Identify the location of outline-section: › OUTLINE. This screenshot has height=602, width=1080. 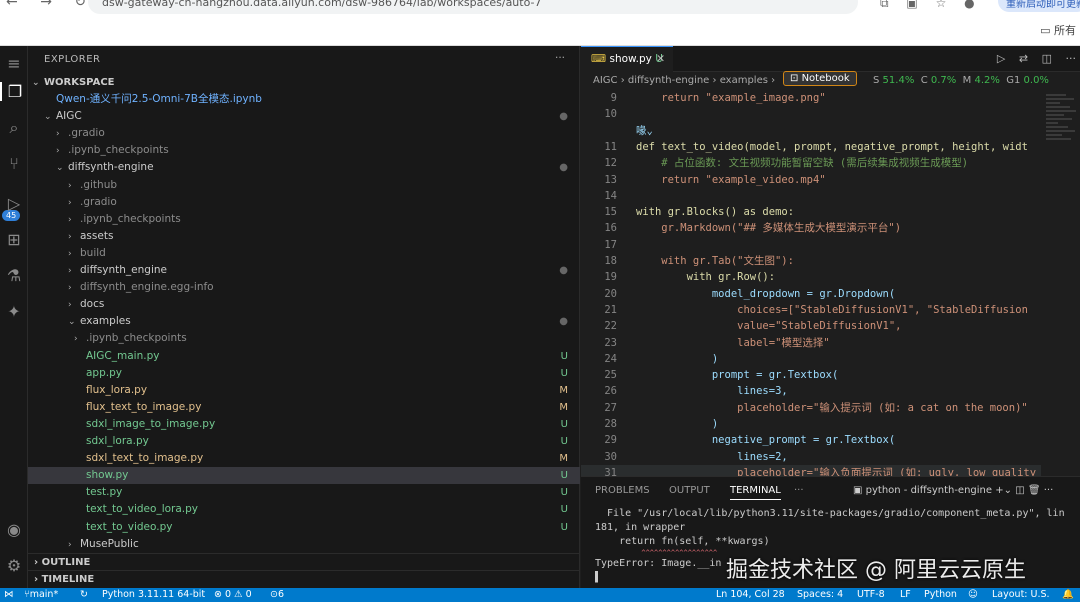
(304, 561).